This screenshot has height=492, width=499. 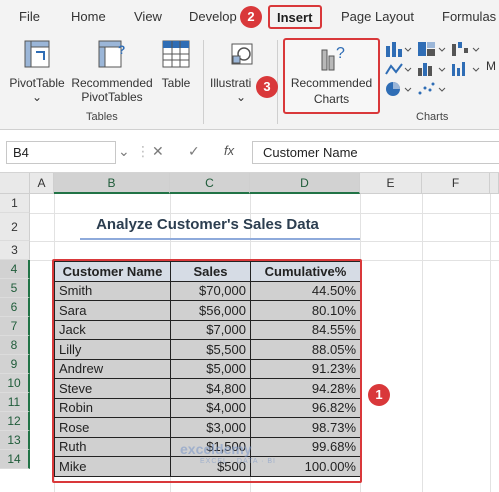 I want to click on illustrations-button: Illustrati ⌄, so click(x=241, y=73).